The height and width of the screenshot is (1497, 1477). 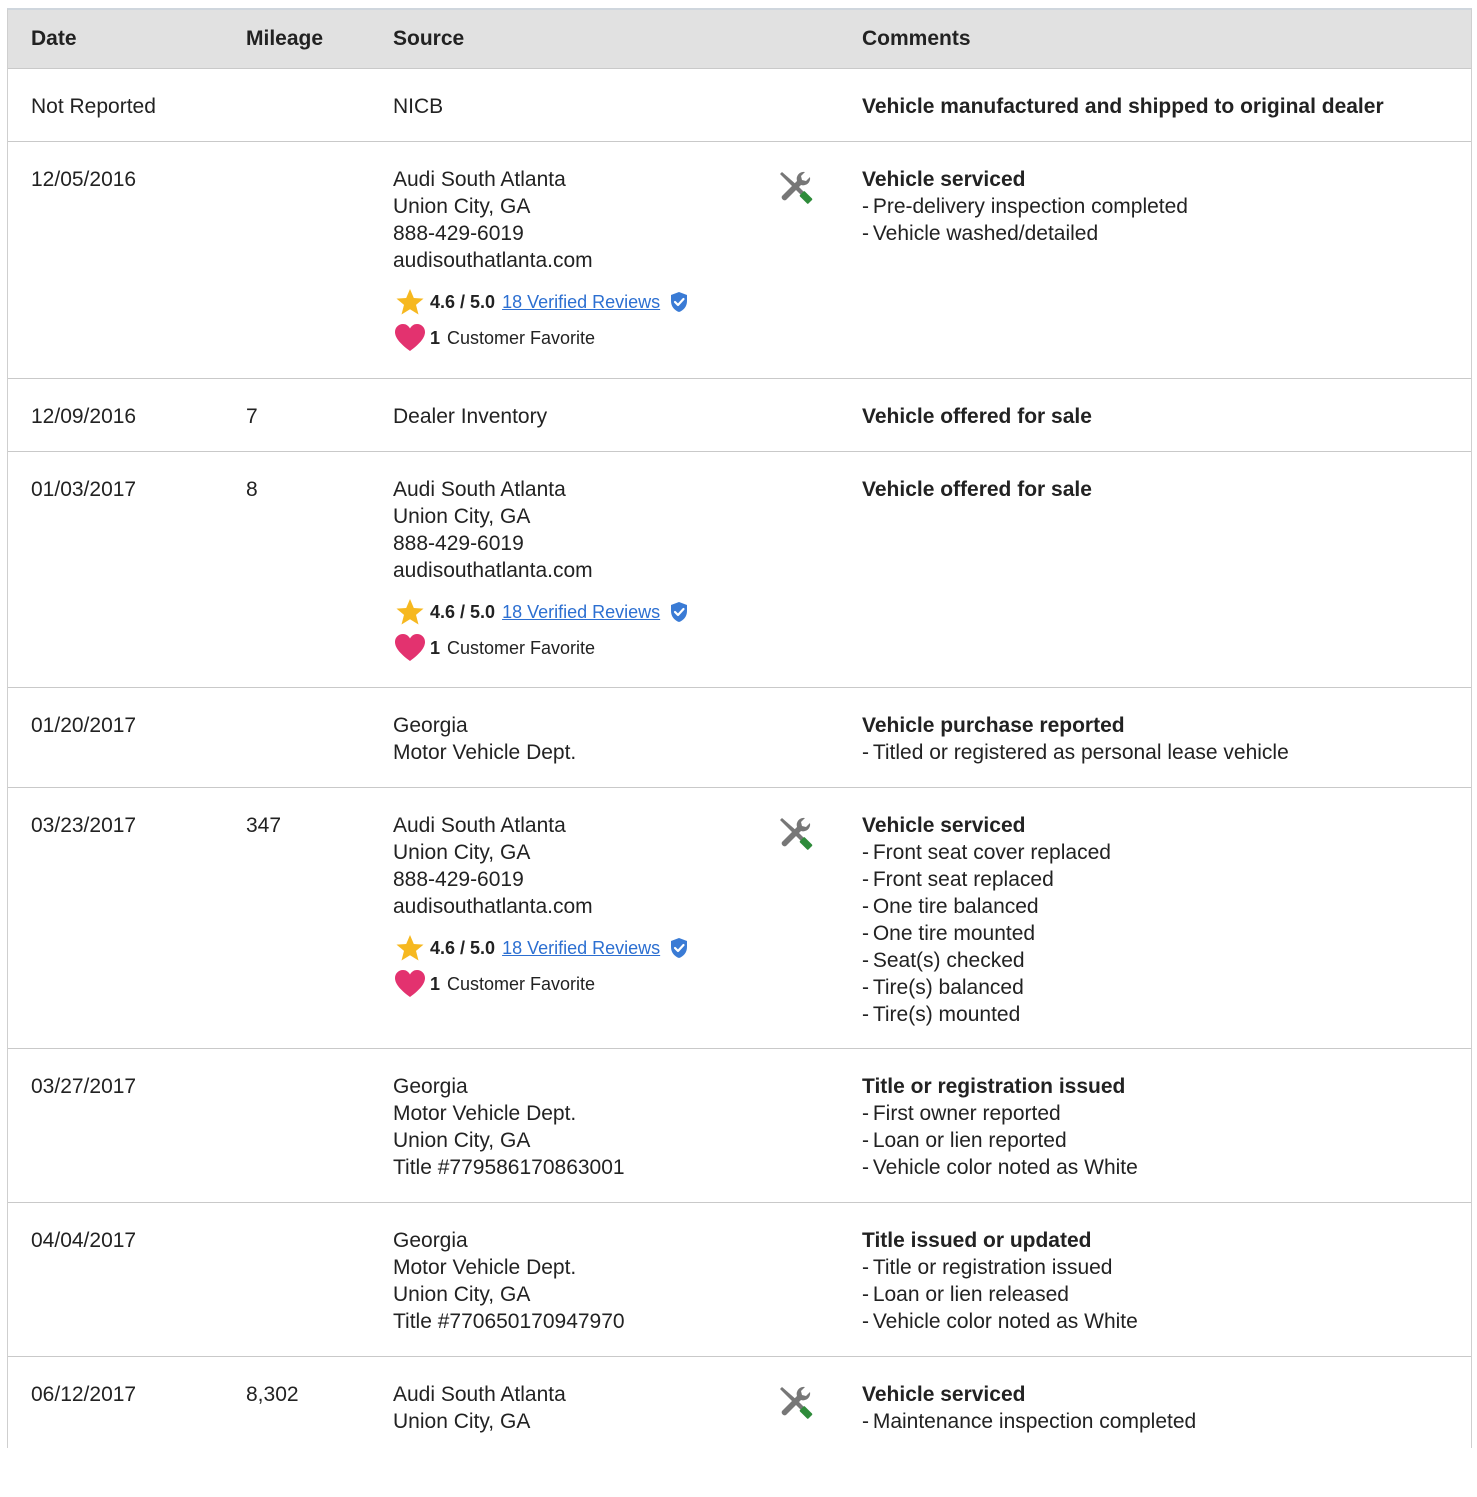 I want to click on comment-item: Pre-delivery inspection completed, so click(x=1025, y=206).